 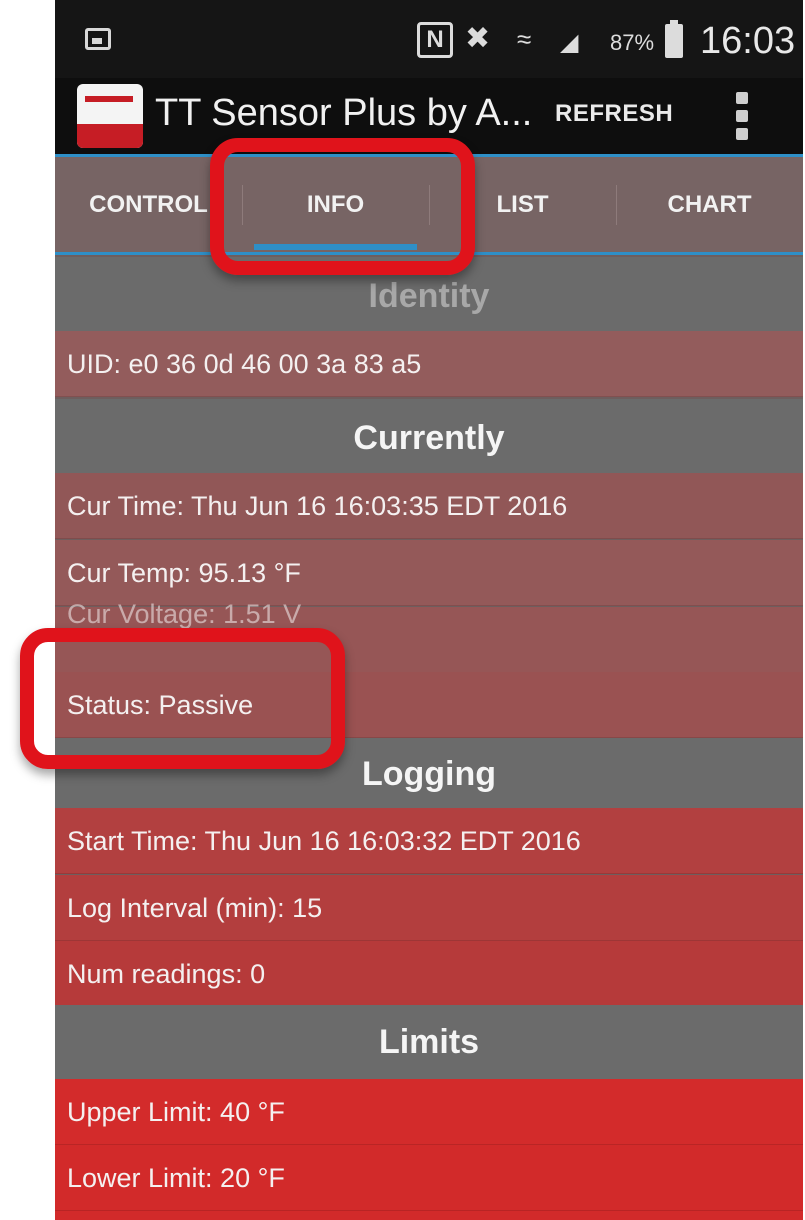 I want to click on battery-icon, so click(x=674, y=39).